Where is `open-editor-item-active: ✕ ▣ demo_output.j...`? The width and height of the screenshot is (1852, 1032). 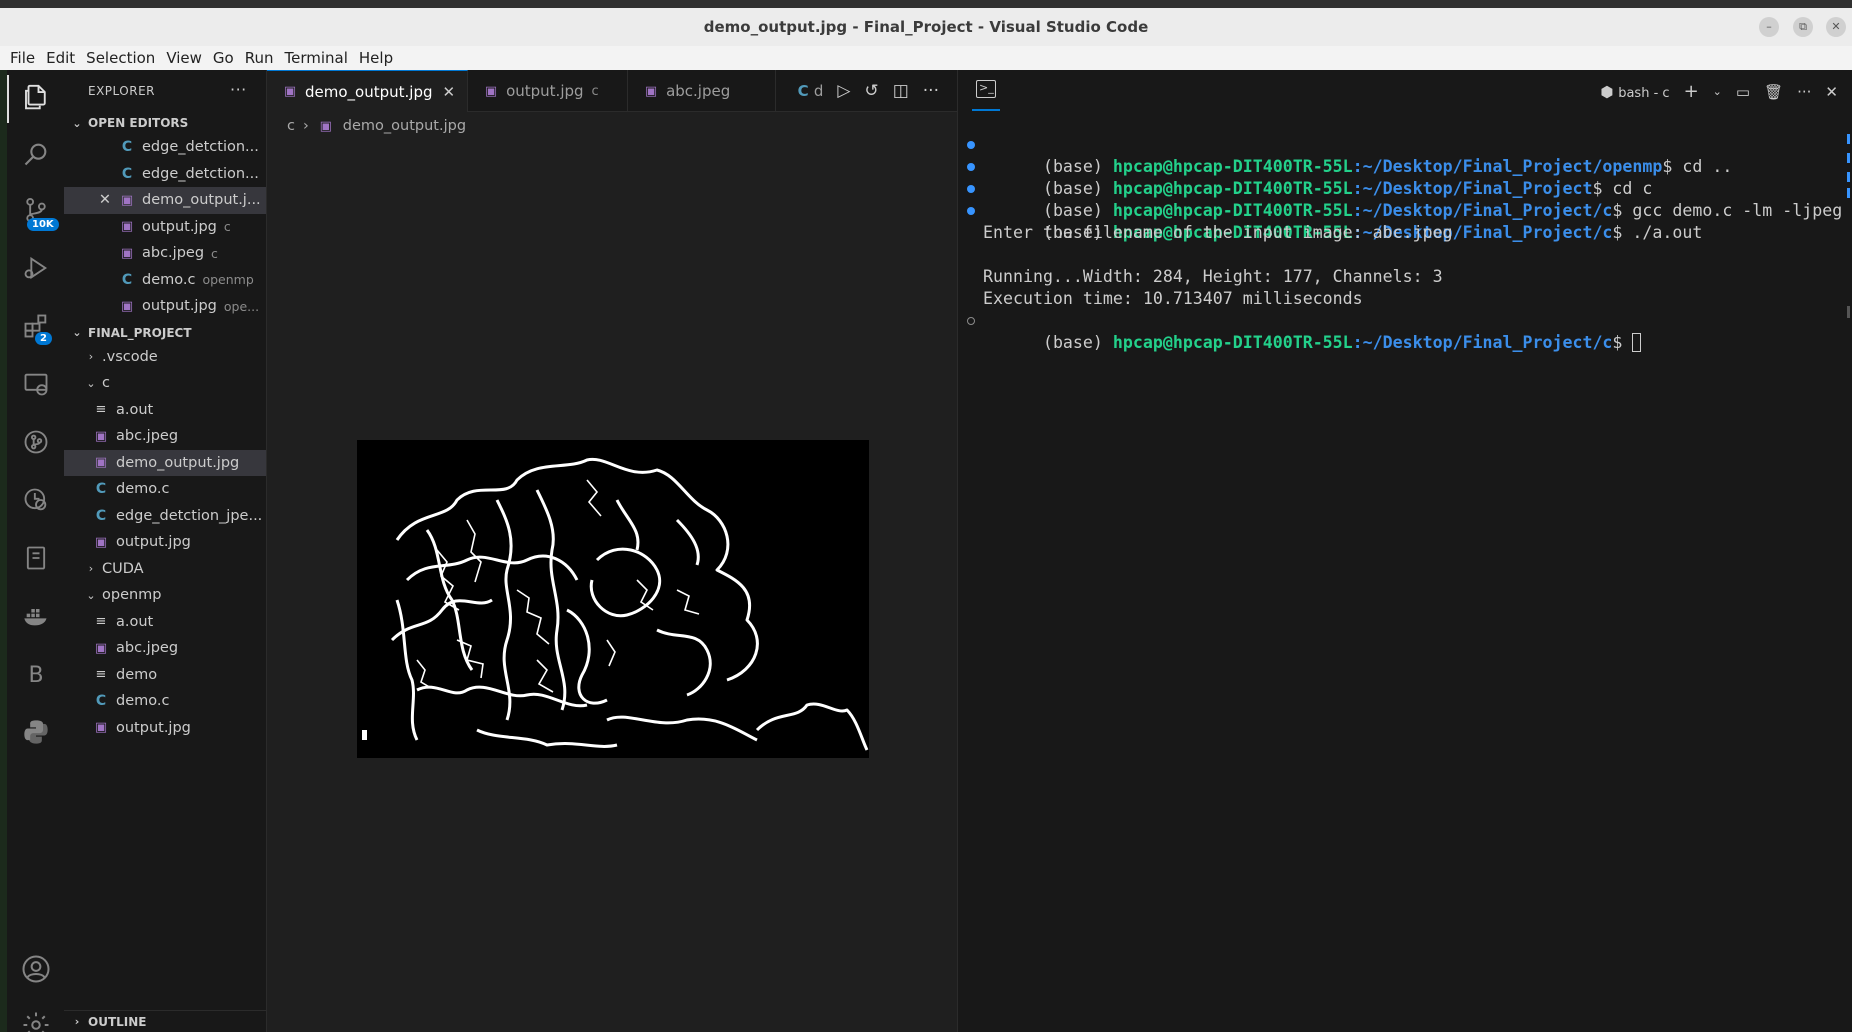 open-editor-item-active: ✕ ▣ demo_output.j... is located at coordinates (165, 200).